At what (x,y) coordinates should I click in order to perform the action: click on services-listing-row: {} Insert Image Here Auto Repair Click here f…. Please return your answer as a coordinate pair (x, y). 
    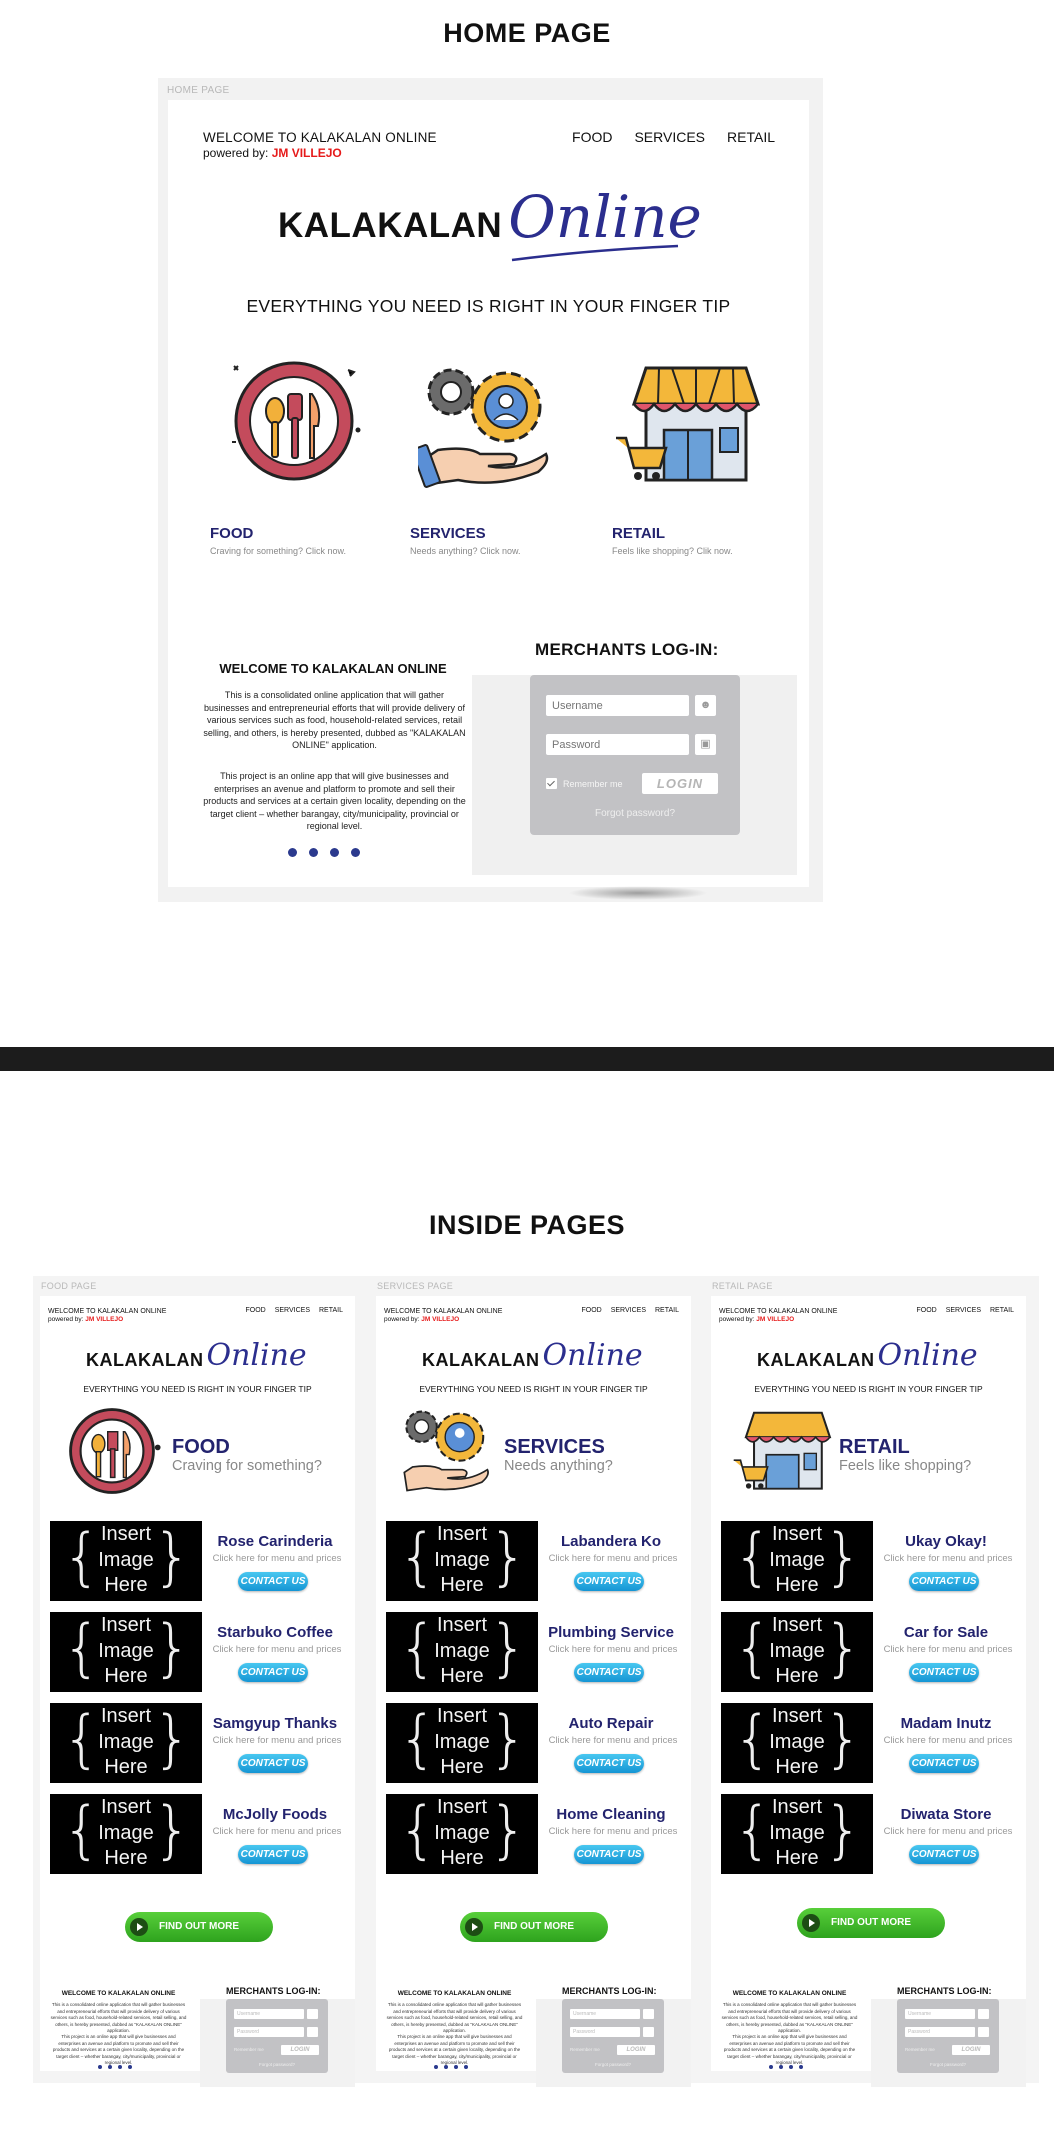
    Looking at the image, I should click on (536, 1743).